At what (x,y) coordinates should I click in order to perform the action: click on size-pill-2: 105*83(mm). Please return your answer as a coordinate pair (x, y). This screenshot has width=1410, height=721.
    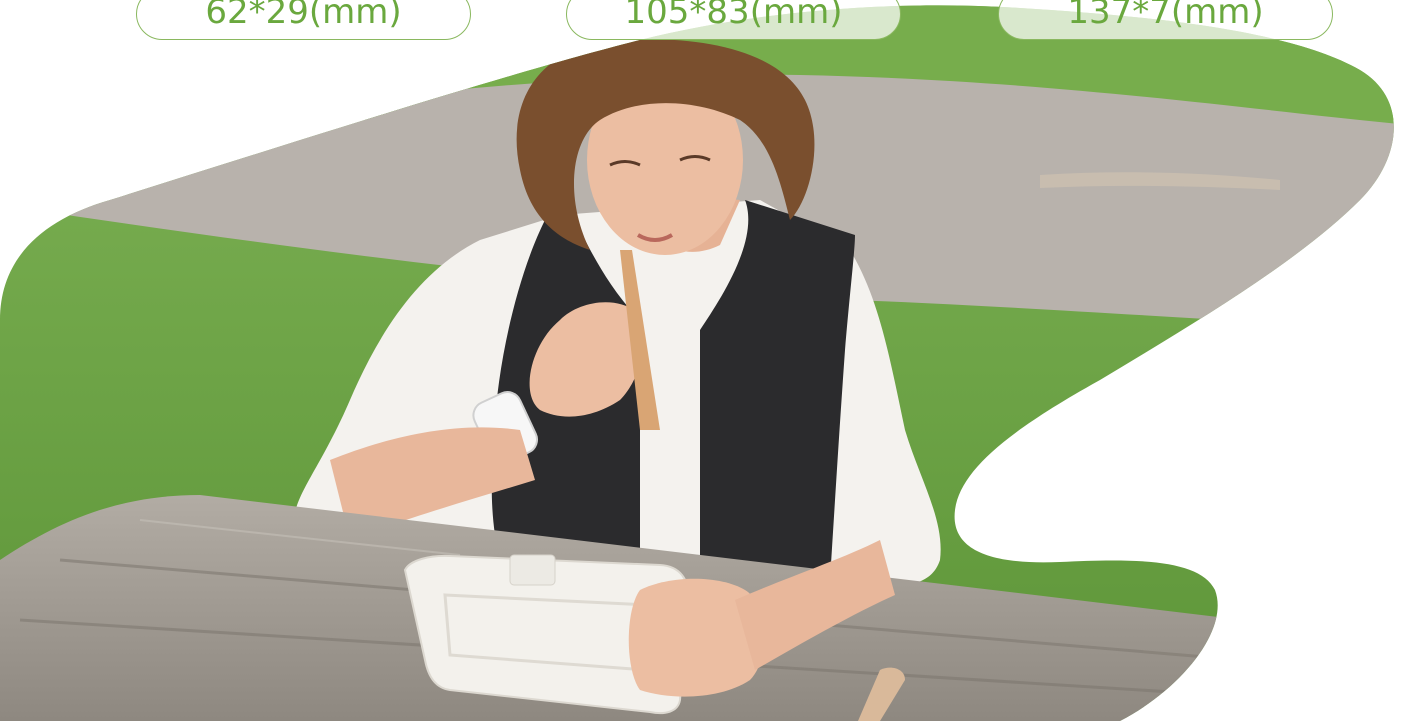
    Looking at the image, I should click on (733, 20).